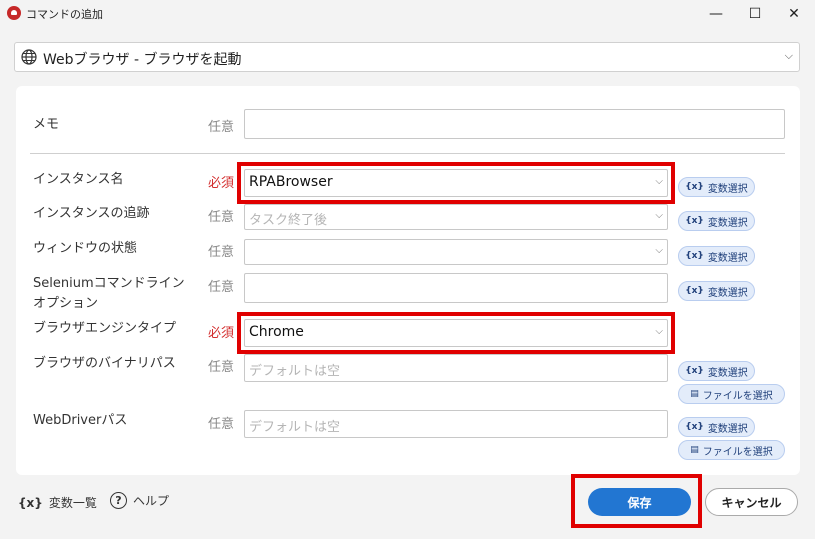 This screenshot has height=539, width=815. What do you see at coordinates (221, 367) in the screenshot?
I see `browser-binary-optional-tag: 任意` at bounding box center [221, 367].